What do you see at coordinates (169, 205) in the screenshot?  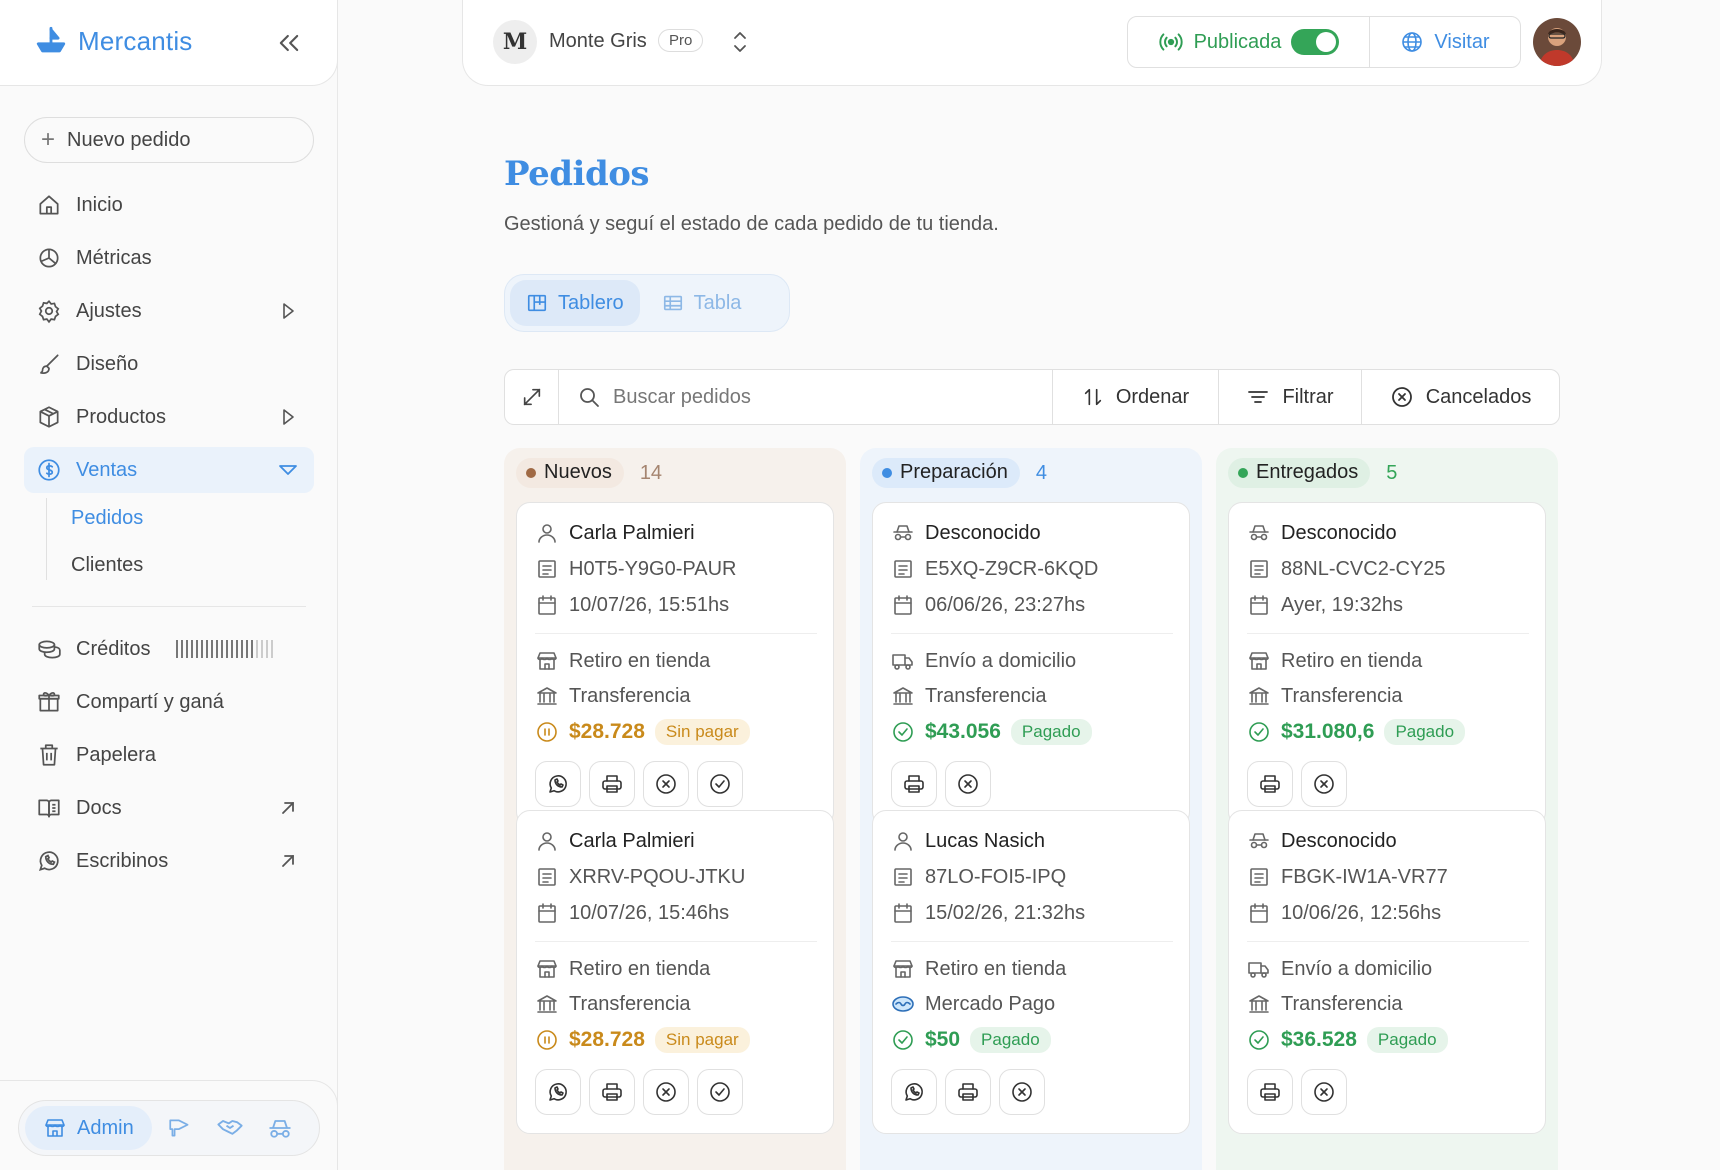 I see `sidebar-item-inicio: Inicio` at bounding box center [169, 205].